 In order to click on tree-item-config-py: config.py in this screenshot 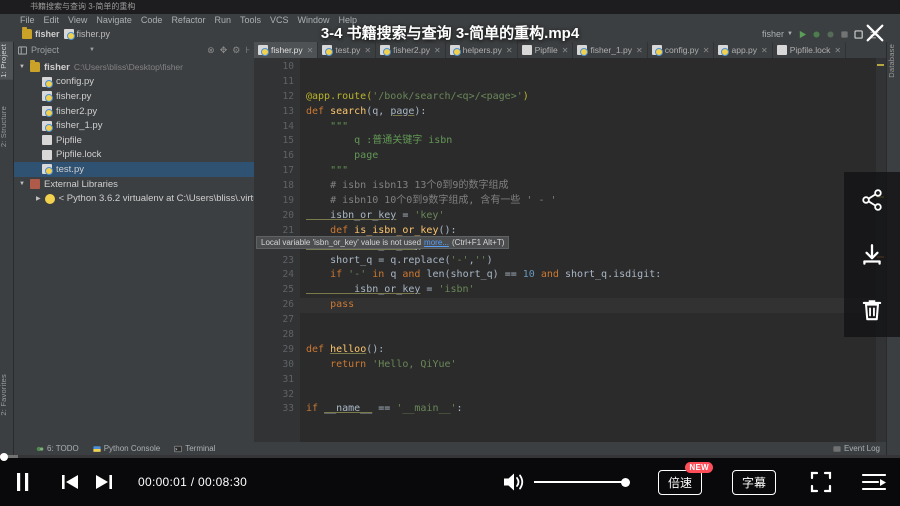, I will do `click(134, 82)`.